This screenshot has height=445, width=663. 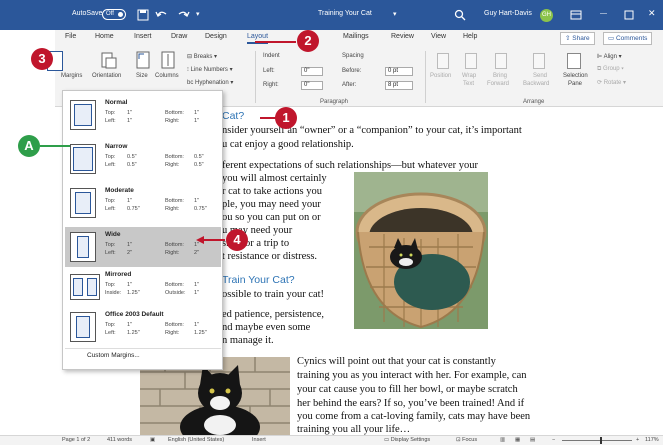 I want to click on callout-4-arrowhead, so click(x=200, y=240).